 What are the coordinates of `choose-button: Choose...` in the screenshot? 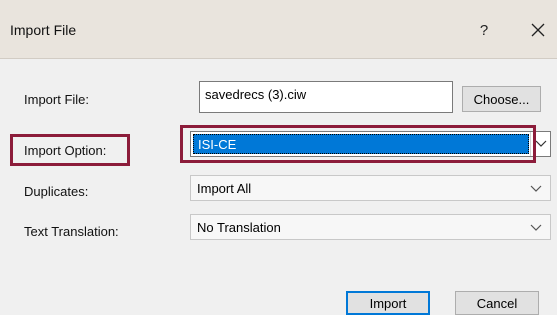 It's located at (501, 99).